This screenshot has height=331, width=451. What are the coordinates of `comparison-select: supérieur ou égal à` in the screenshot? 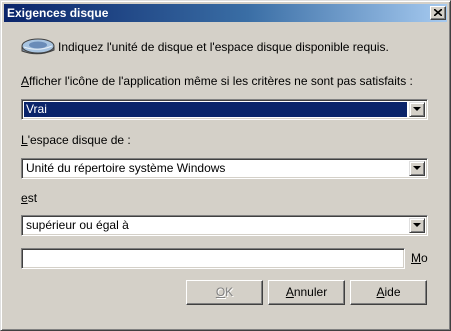 It's located at (224, 225).